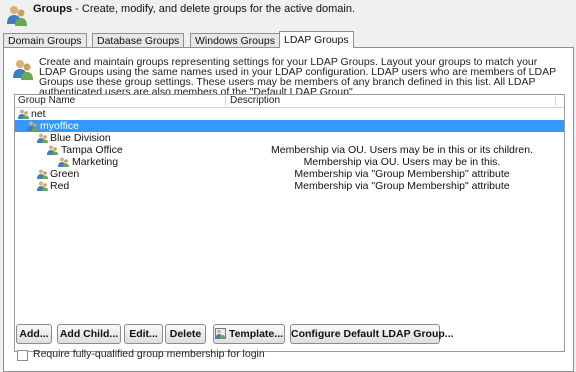 The image size is (576, 372). I want to click on group-name: Tampa Office, so click(92, 150).